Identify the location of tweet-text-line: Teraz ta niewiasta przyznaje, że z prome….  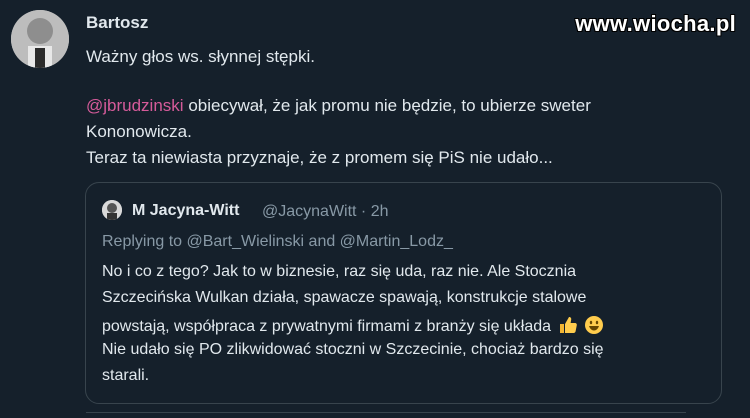
(319, 157).